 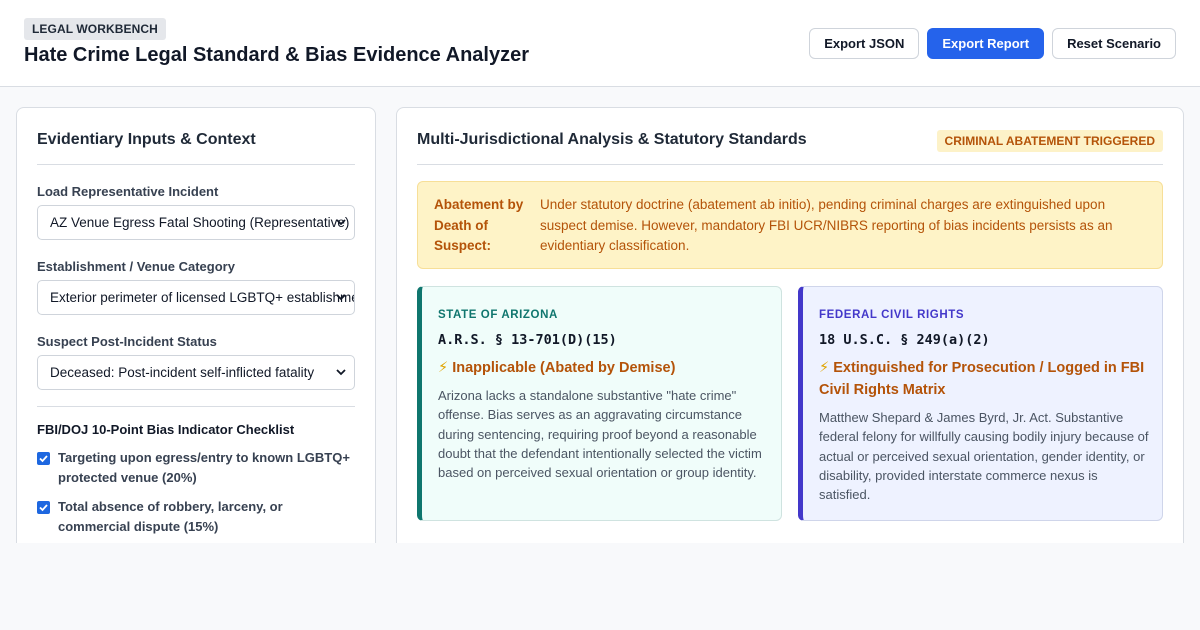 I want to click on checklist-divider, so click(x=196, y=406).